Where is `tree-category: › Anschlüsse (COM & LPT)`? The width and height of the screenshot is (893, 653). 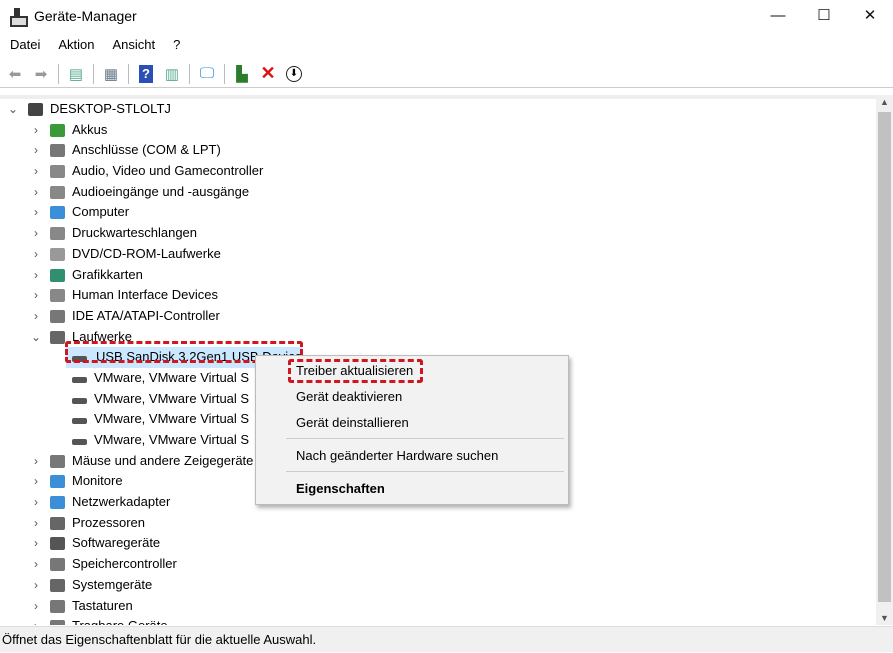 tree-category: › Anschlüsse (COM & LPT) is located at coordinates (438, 150).